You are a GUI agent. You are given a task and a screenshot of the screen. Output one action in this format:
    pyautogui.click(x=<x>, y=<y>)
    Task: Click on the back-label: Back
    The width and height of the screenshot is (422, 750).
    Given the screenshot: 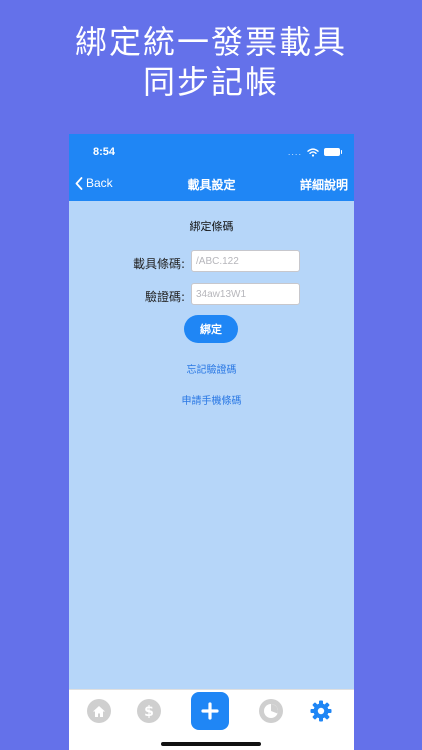 What is the action you would take?
    pyautogui.click(x=99, y=183)
    